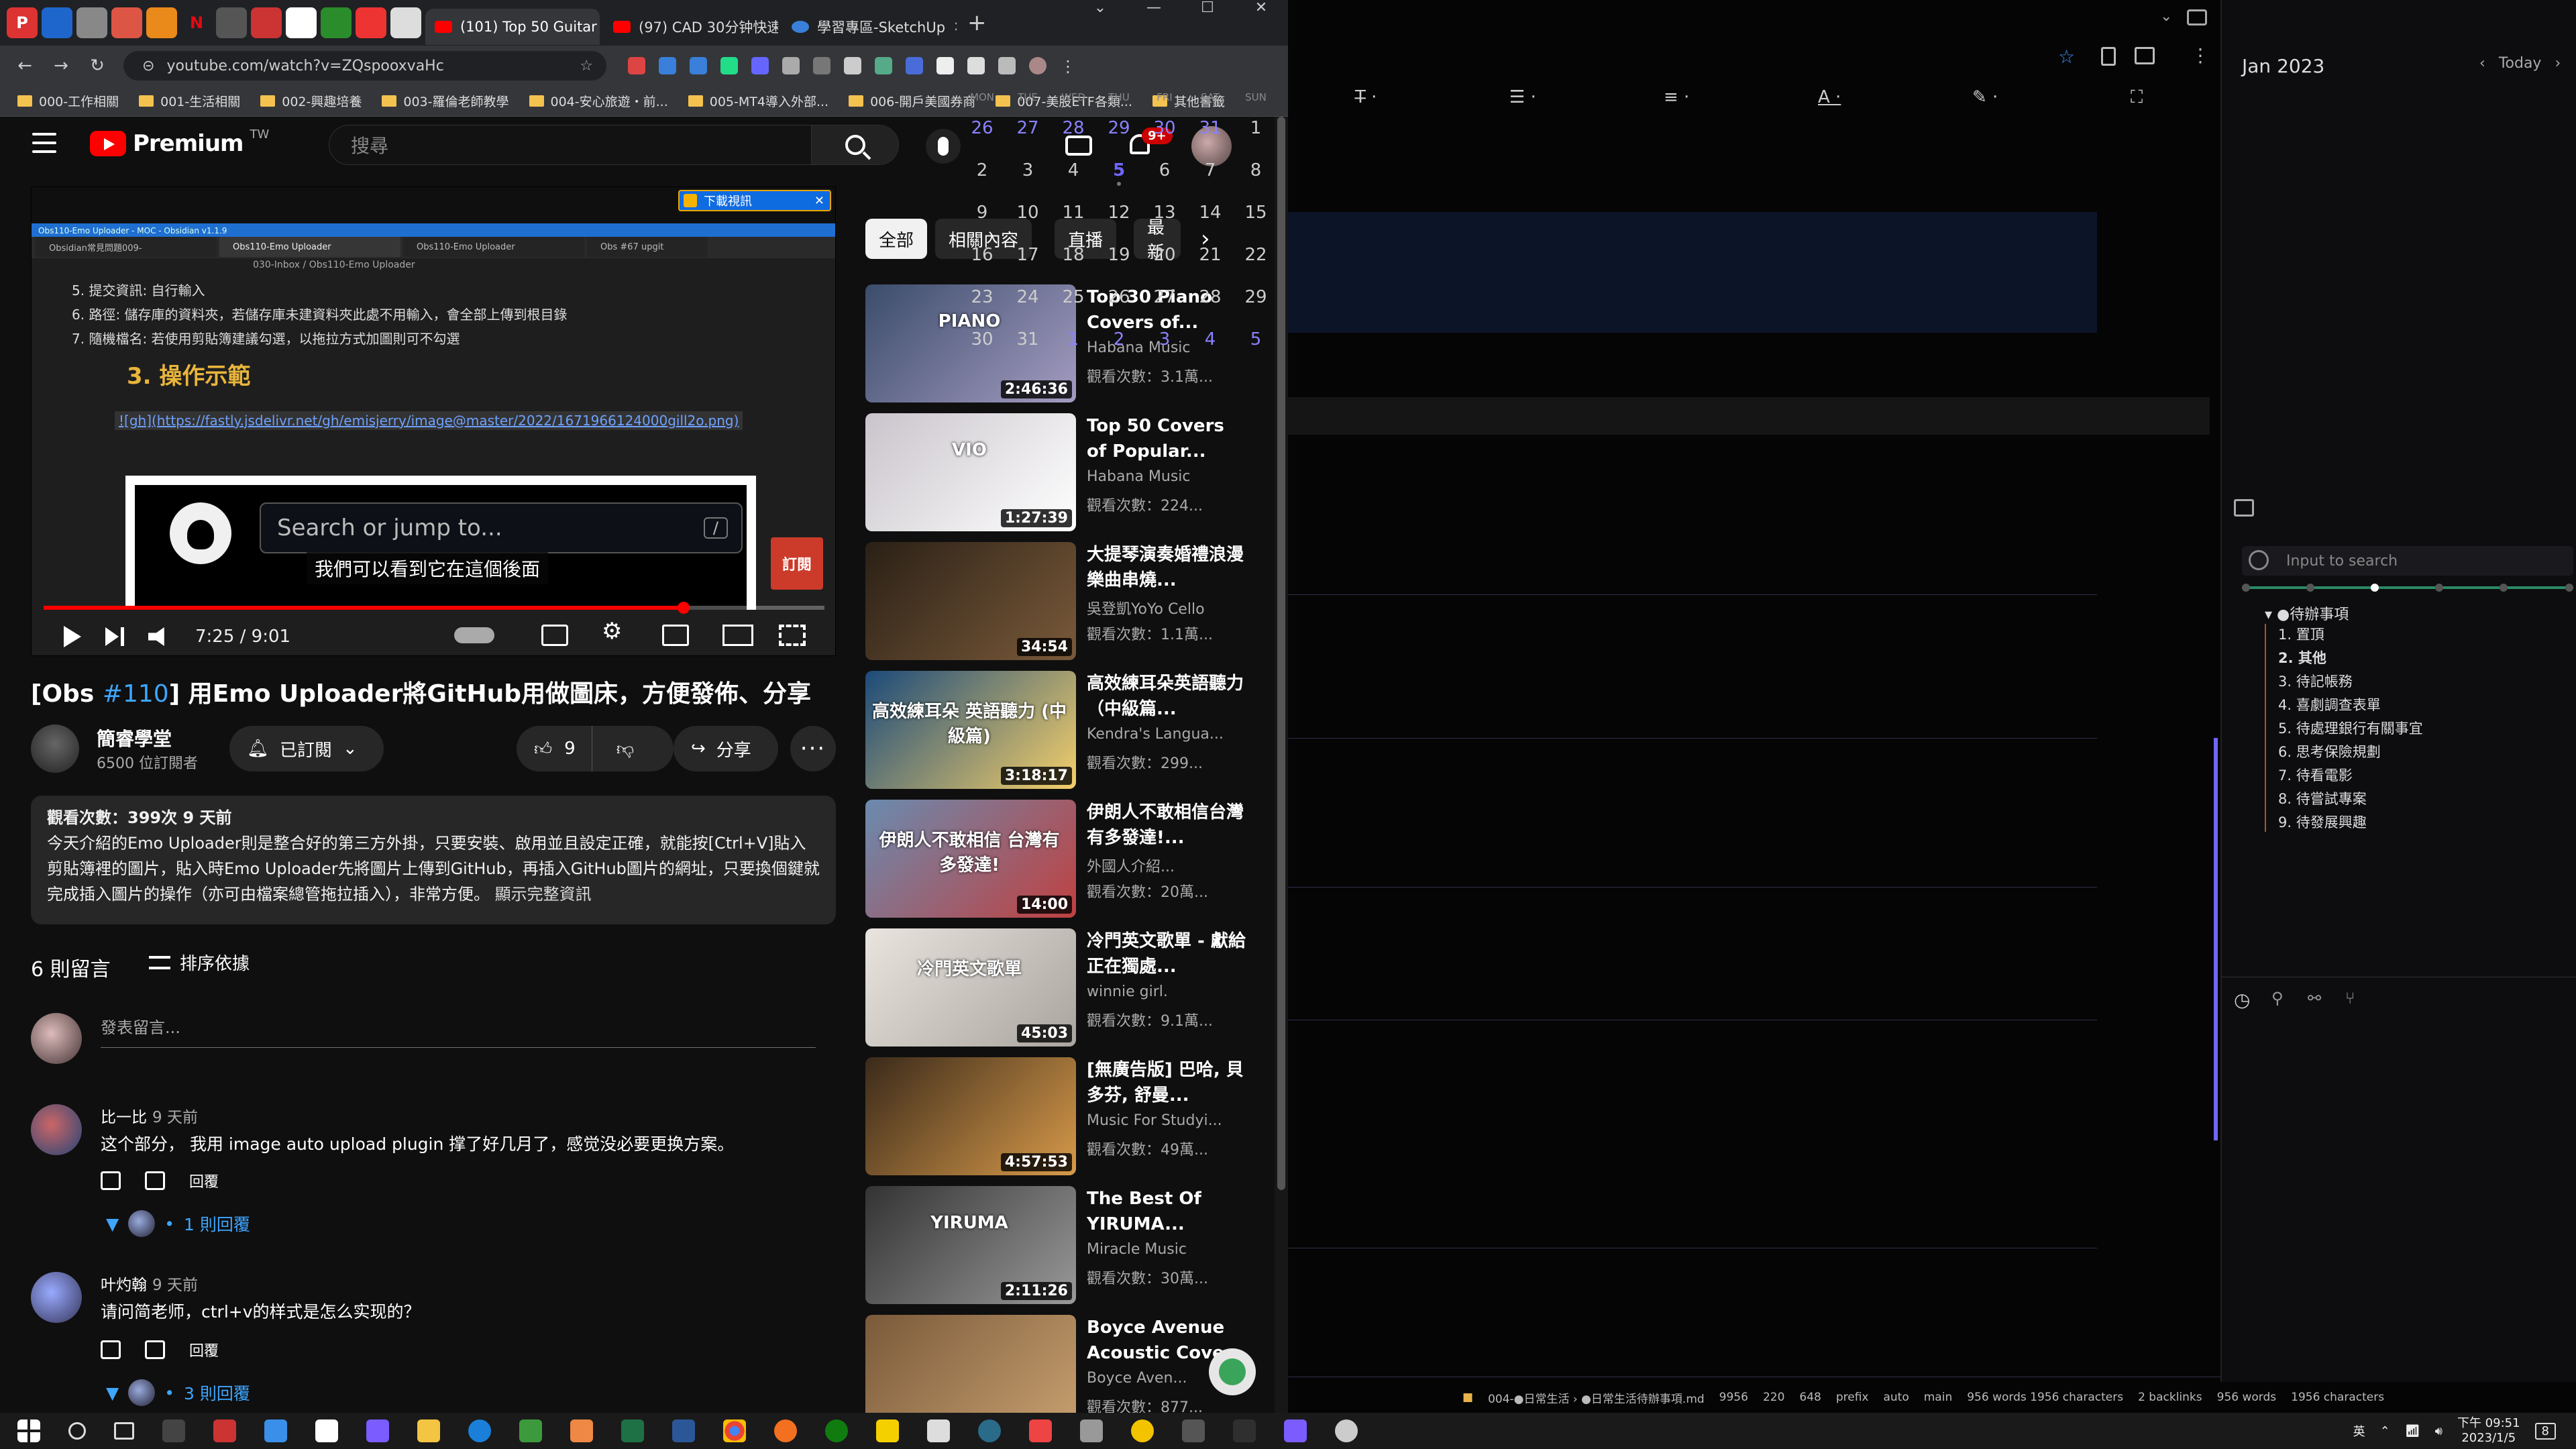 Image resolution: width=2576 pixels, height=1449 pixels. What do you see at coordinates (726, 748) in the screenshot?
I see `share-button: ↪ 分享` at bounding box center [726, 748].